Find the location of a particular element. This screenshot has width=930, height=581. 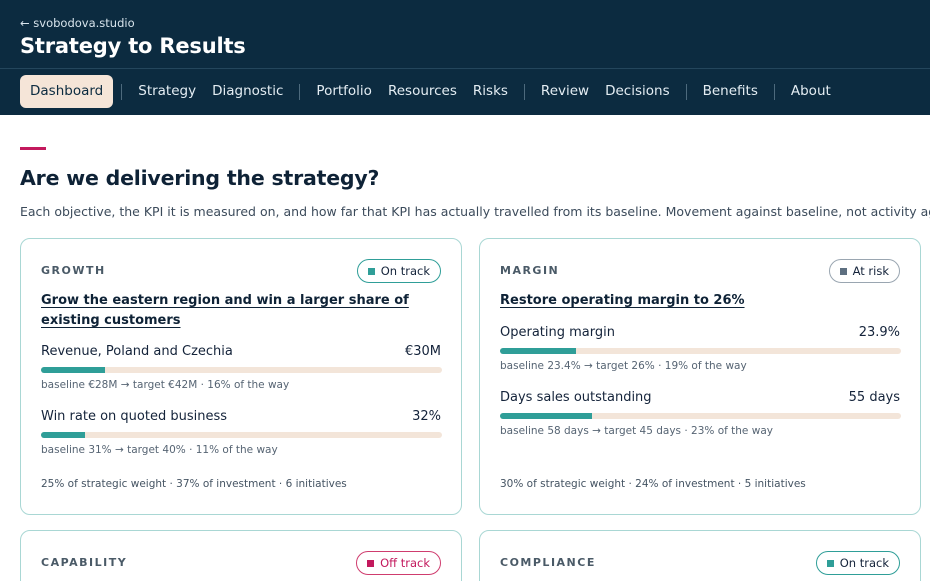

tab-decisions: Decisions is located at coordinates (637, 91).